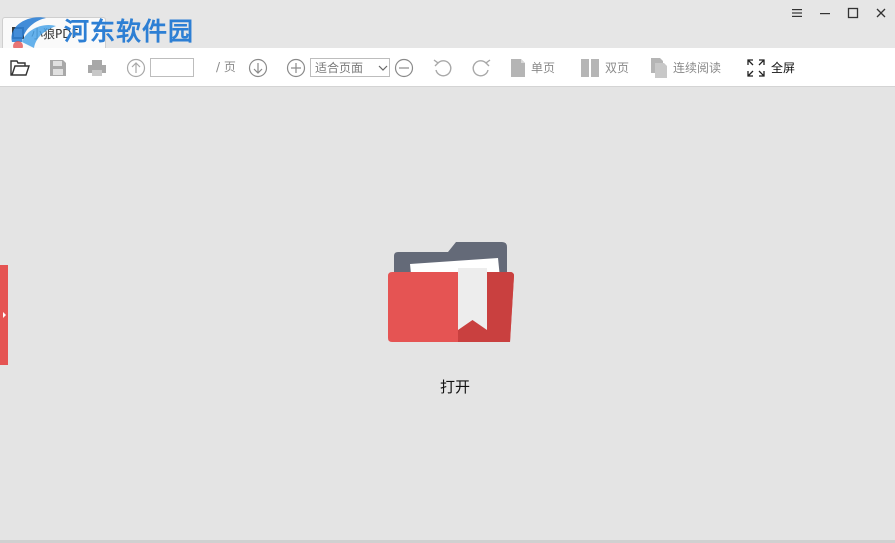 The height and width of the screenshot is (543, 895). I want to click on sidebar-toggle, so click(4, 315).